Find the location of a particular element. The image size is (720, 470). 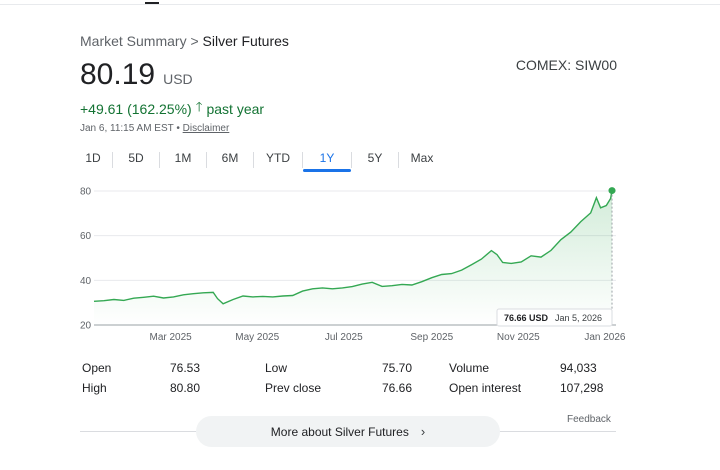

stat-value-open: 76.53 is located at coordinates (185, 368).